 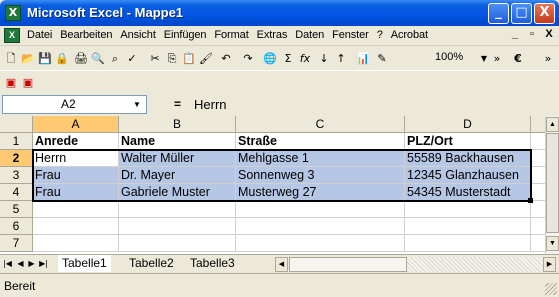 I want to click on first-sheet-icon: |◀, so click(x=7, y=264).